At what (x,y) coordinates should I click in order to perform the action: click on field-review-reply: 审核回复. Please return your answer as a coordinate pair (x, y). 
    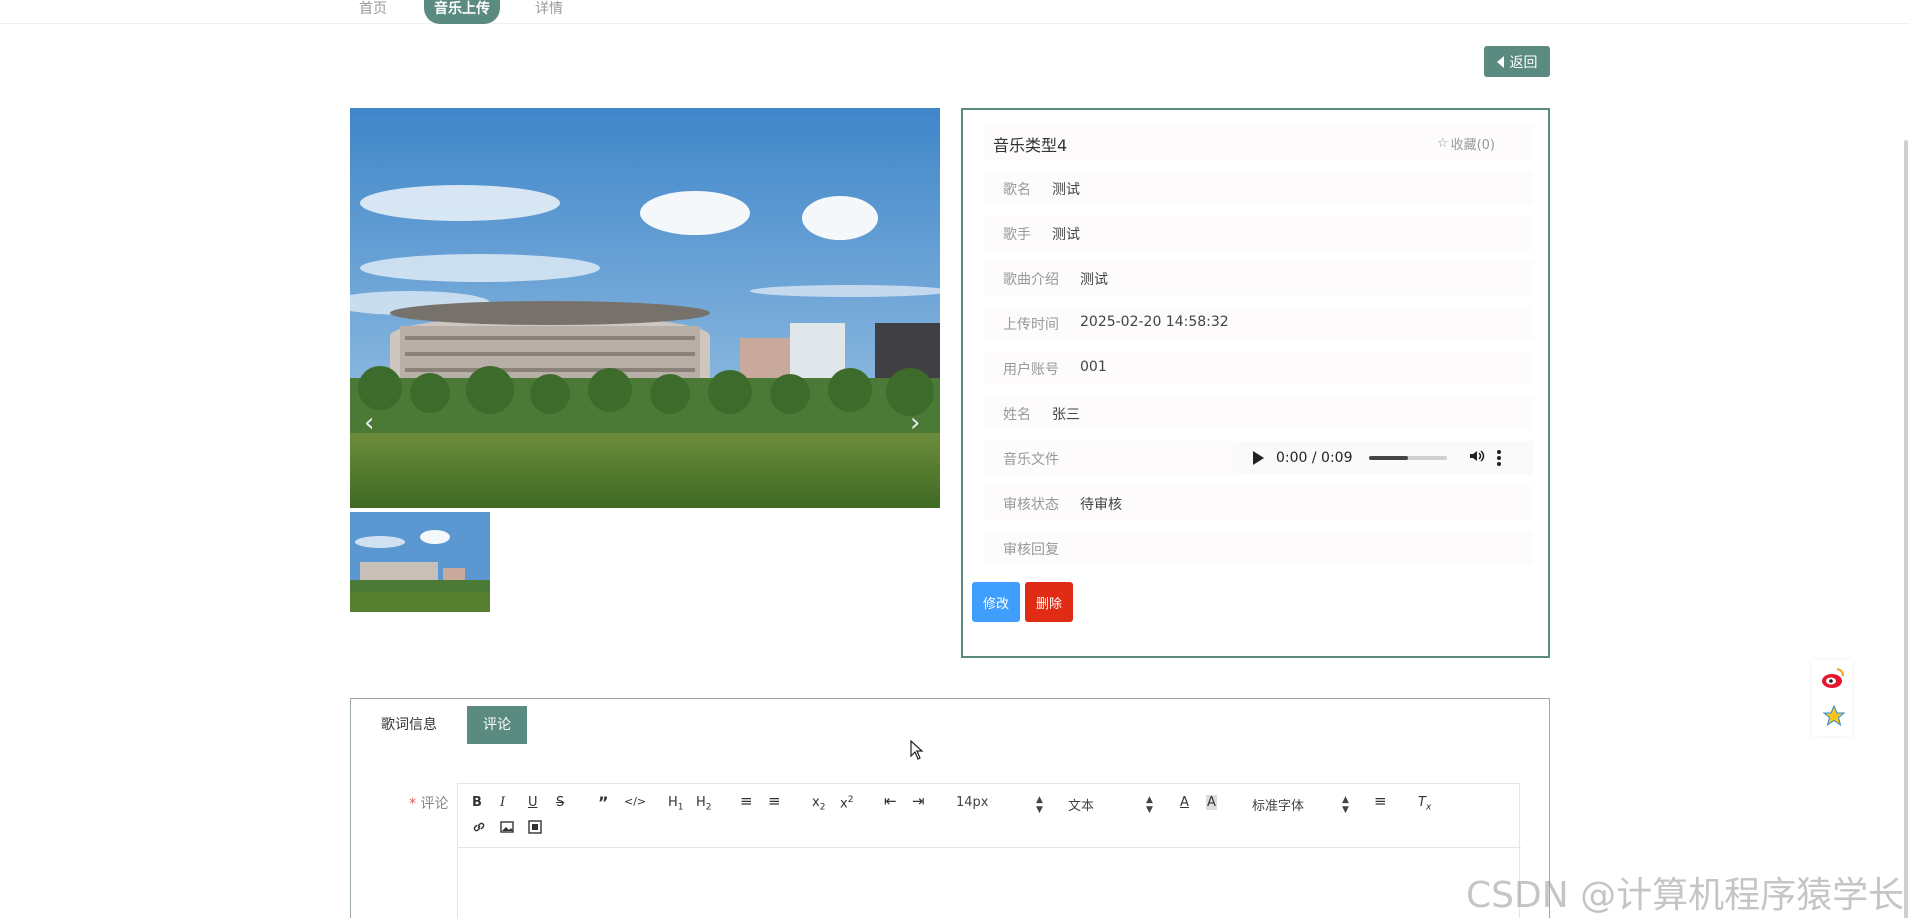
    Looking at the image, I should click on (1258, 548).